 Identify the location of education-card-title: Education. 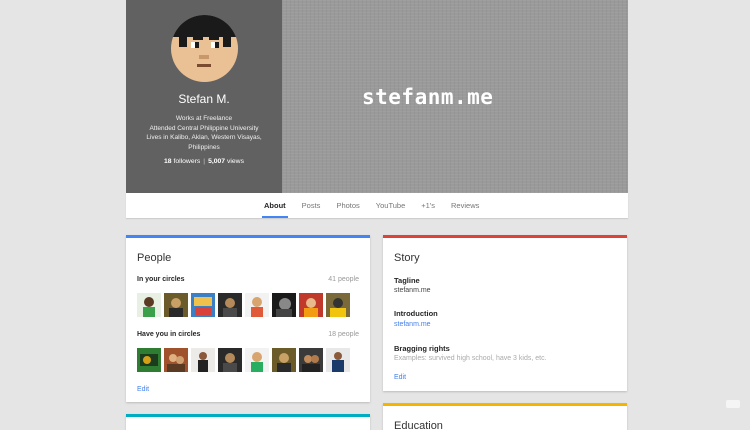
(418, 425).